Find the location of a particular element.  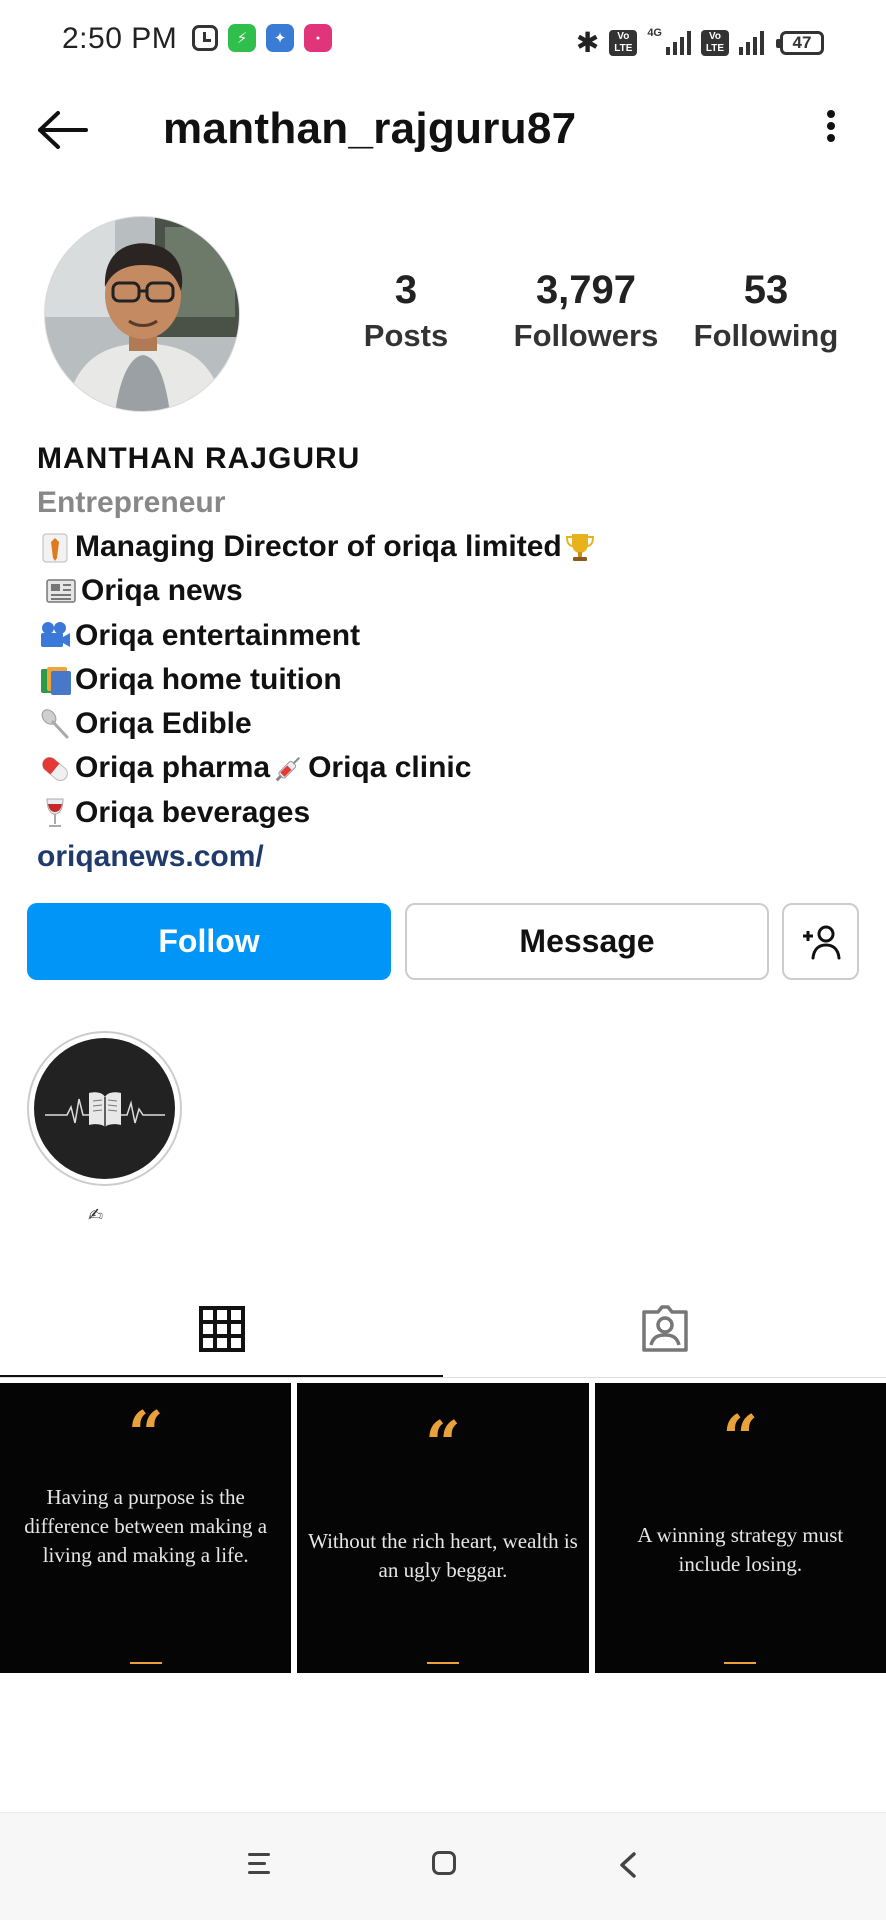

suggested-users-button is located at coordinates (820, 941).